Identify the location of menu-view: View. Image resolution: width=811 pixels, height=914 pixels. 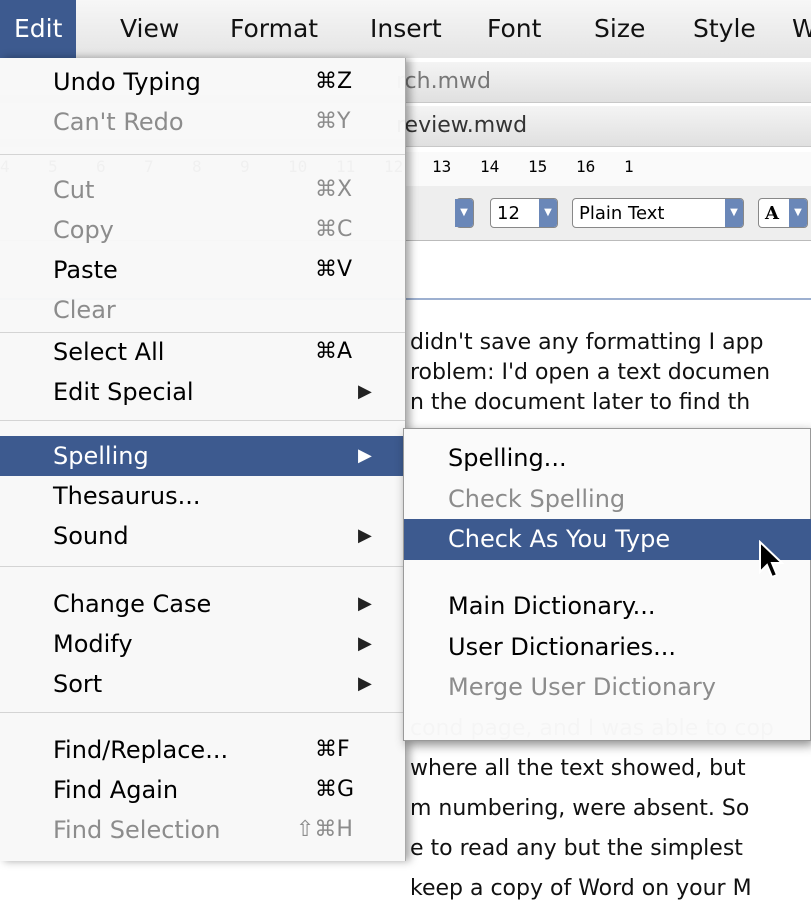
(149, 29).